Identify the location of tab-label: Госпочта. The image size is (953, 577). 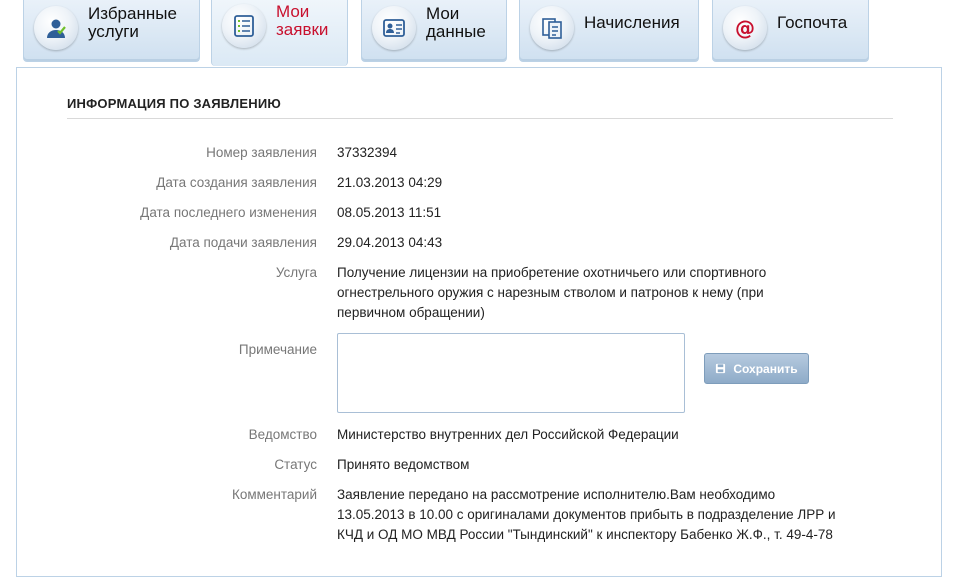
(812, 22).